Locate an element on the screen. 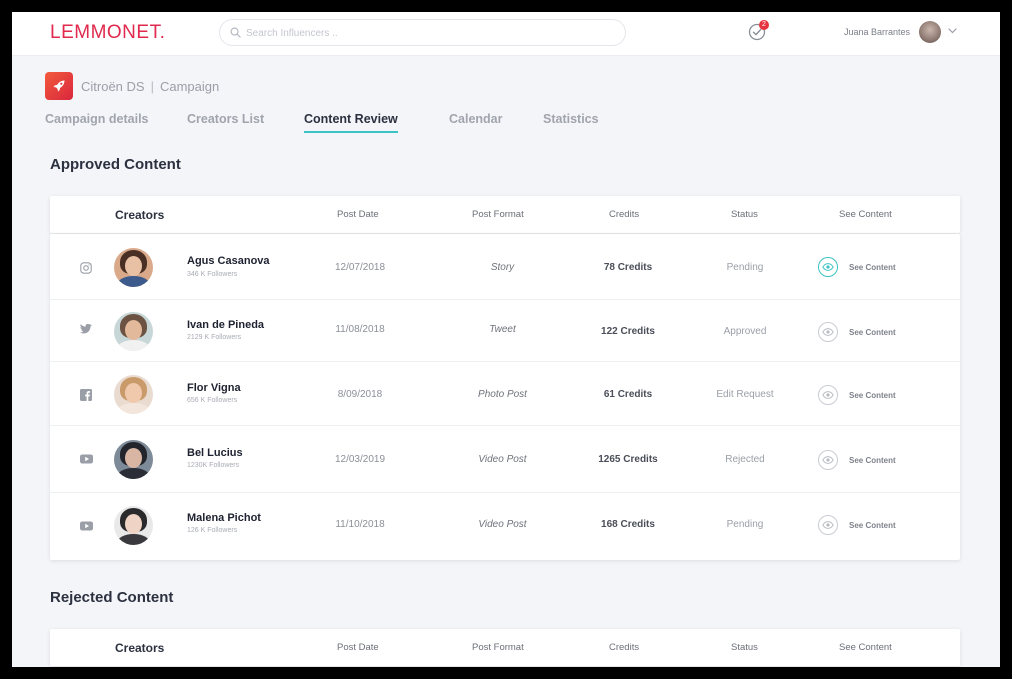 The image size is (1012, 679). status: Rejected is located at coordinates (745, 459).